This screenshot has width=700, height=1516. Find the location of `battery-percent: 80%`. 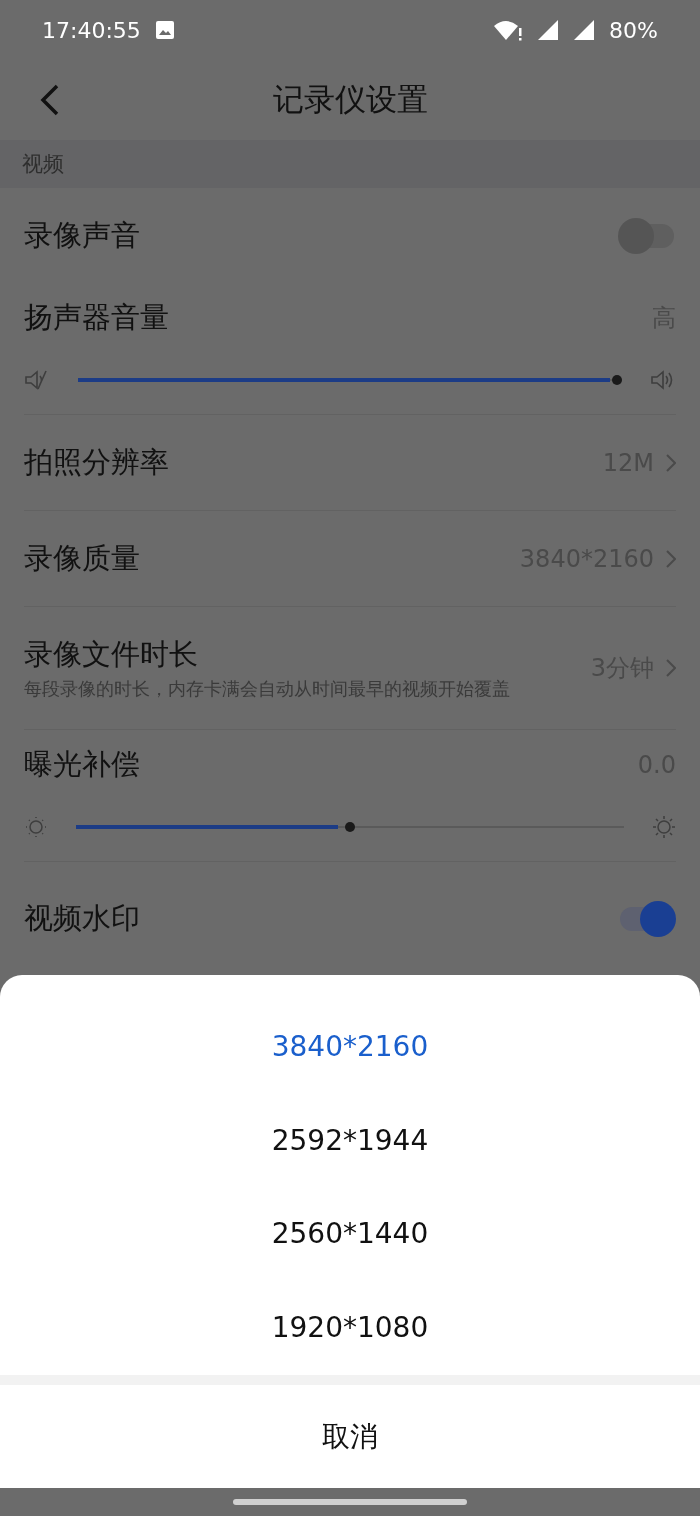

battery-percent: 80% is located at coordinates (633, 30).